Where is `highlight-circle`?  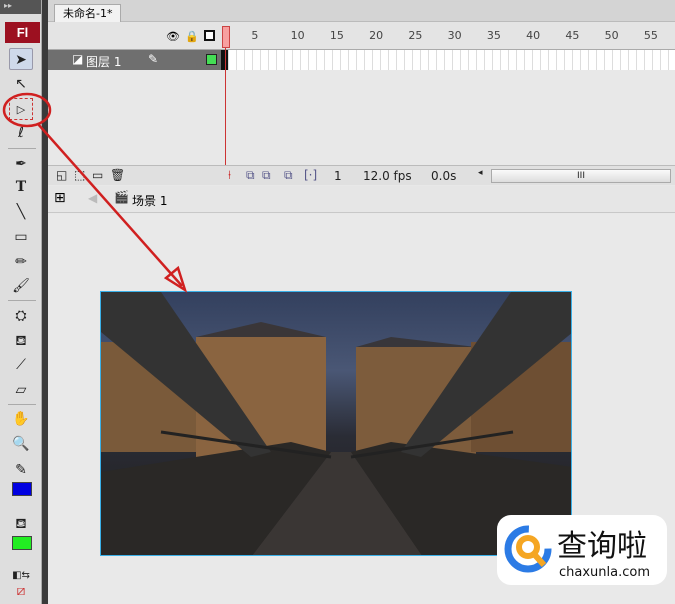 highlight-circle is located at coordinates (27, 110).